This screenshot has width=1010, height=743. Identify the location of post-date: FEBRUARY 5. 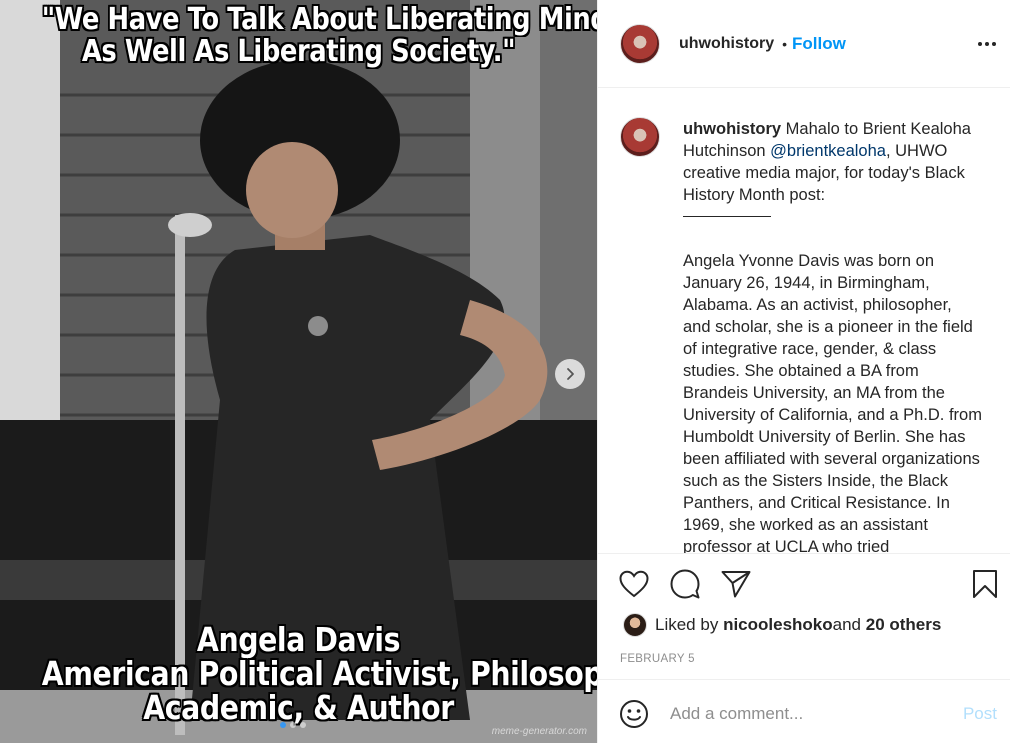
(657, 659).